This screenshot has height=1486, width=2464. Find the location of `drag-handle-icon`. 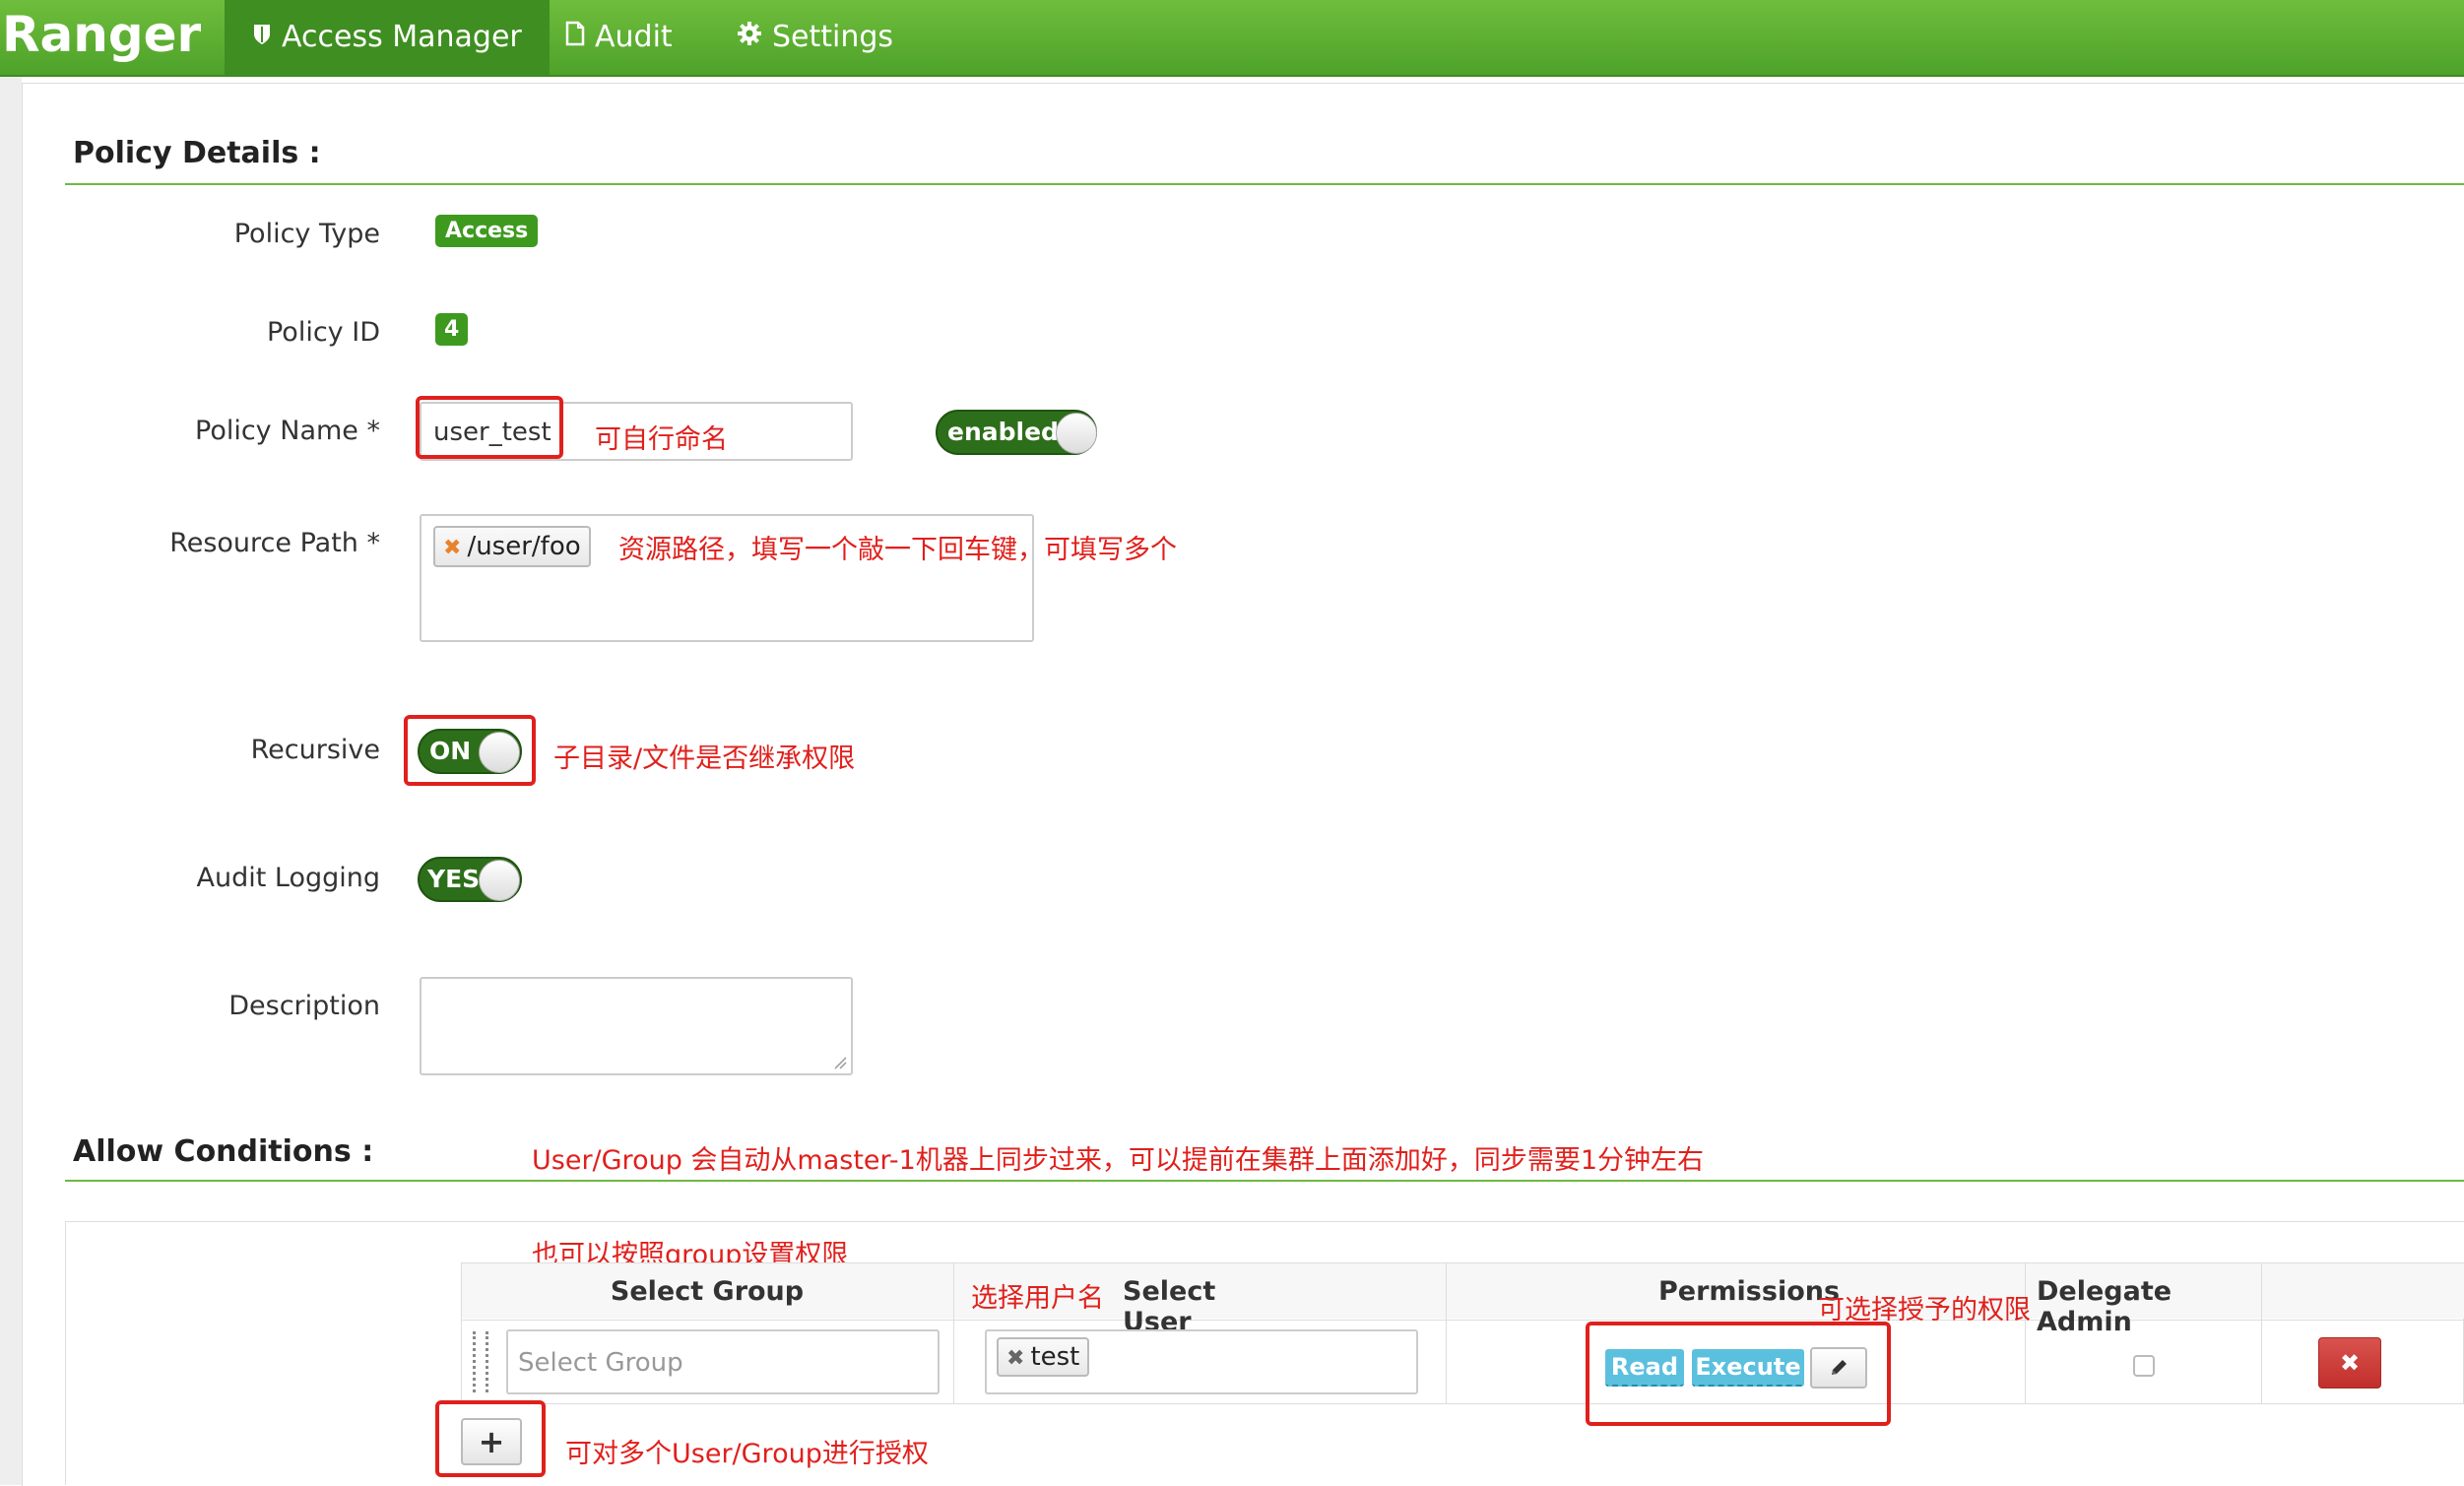

drag-handle-icon is located at coordinates (481, 1362).